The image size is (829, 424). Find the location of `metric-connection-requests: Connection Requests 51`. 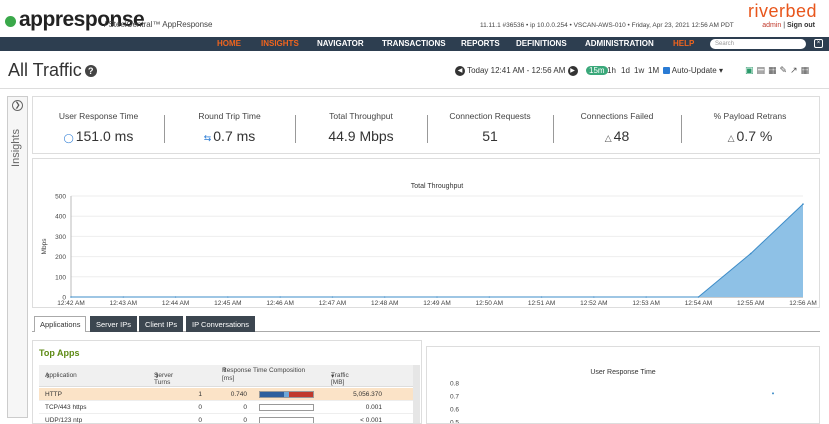

metric-connection-requests: Connection Requests 51 is located at coordinates (490, 126).